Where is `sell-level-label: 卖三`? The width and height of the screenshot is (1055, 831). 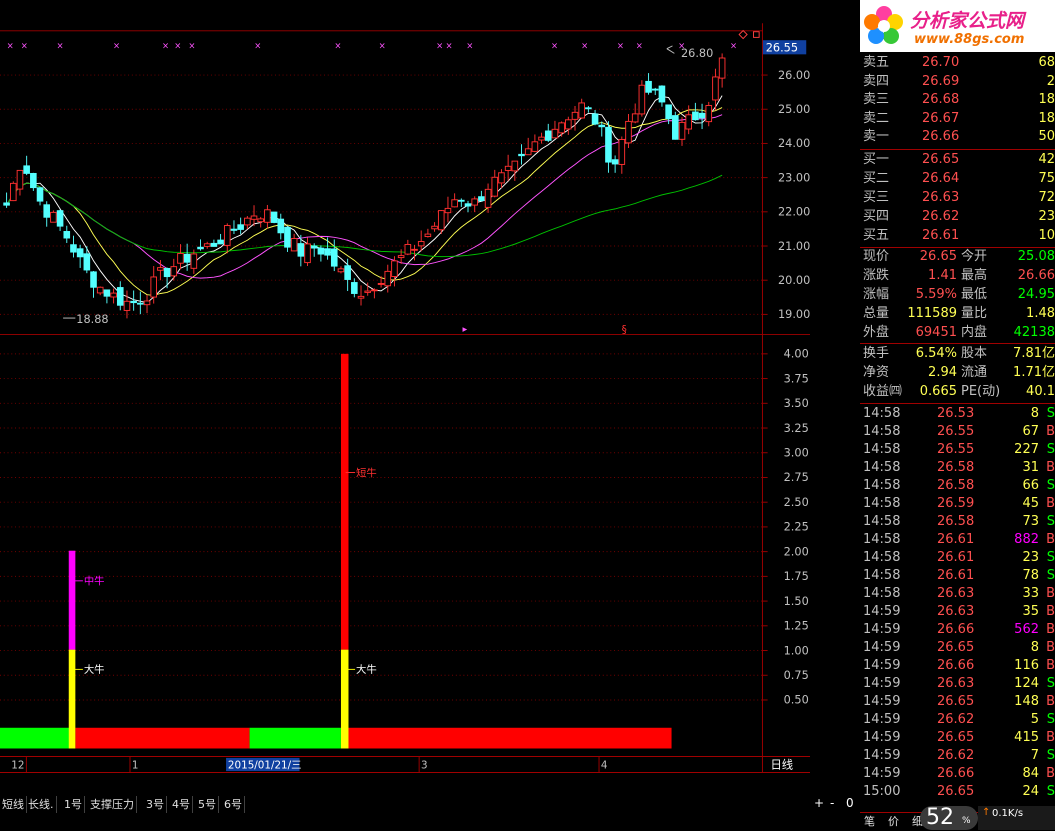
sell-level-label: 卖三 is located at coordinates (876, 100).